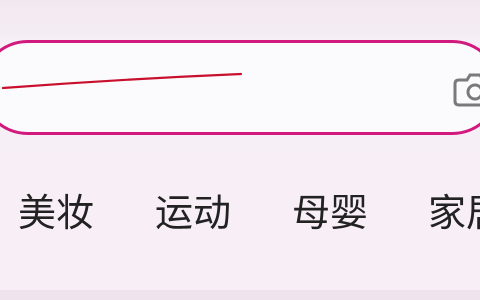  I want to click on divider, so click(240, 295).